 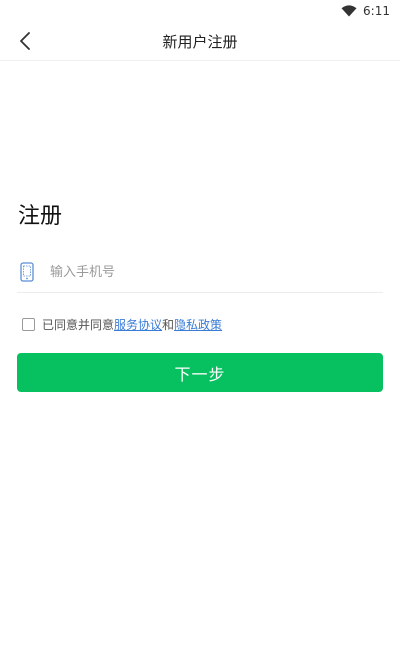 What do you see at coordinates (40, 216) in the screenshot?
I see `register-heading: 注册` at bounding box center [40, 216].